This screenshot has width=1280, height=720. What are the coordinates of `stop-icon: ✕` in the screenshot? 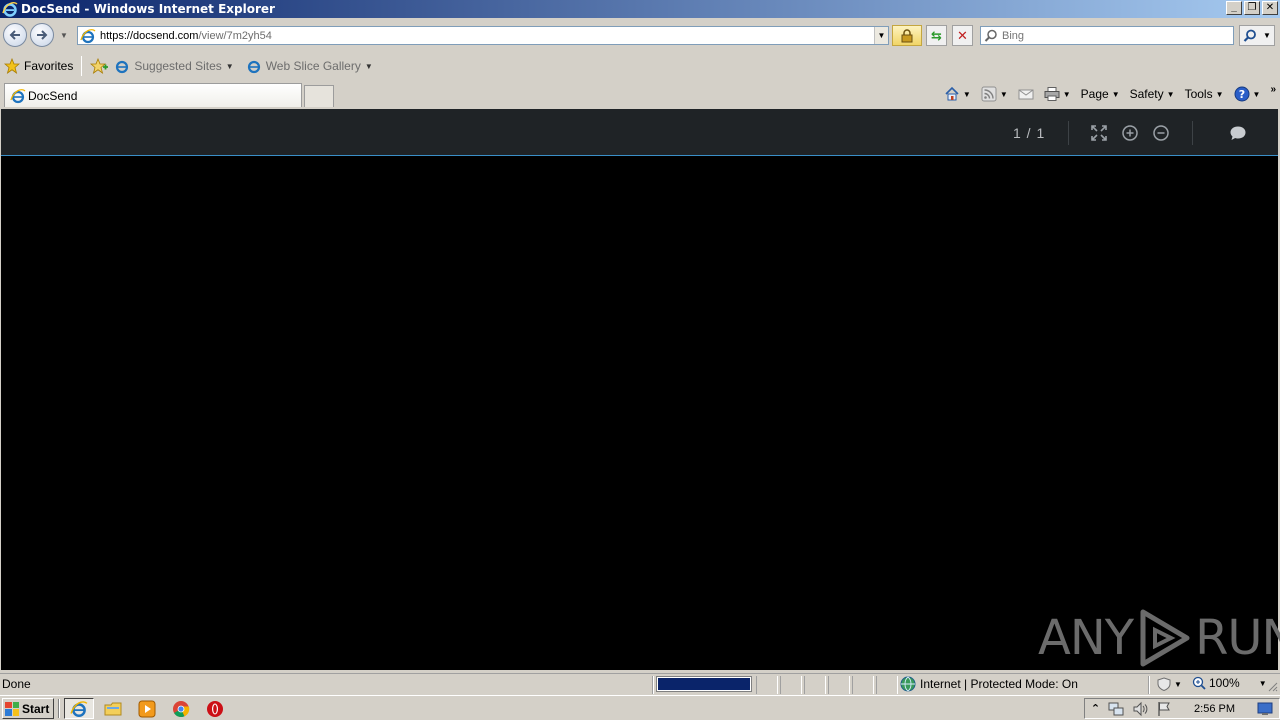 It's located at (962, 35).